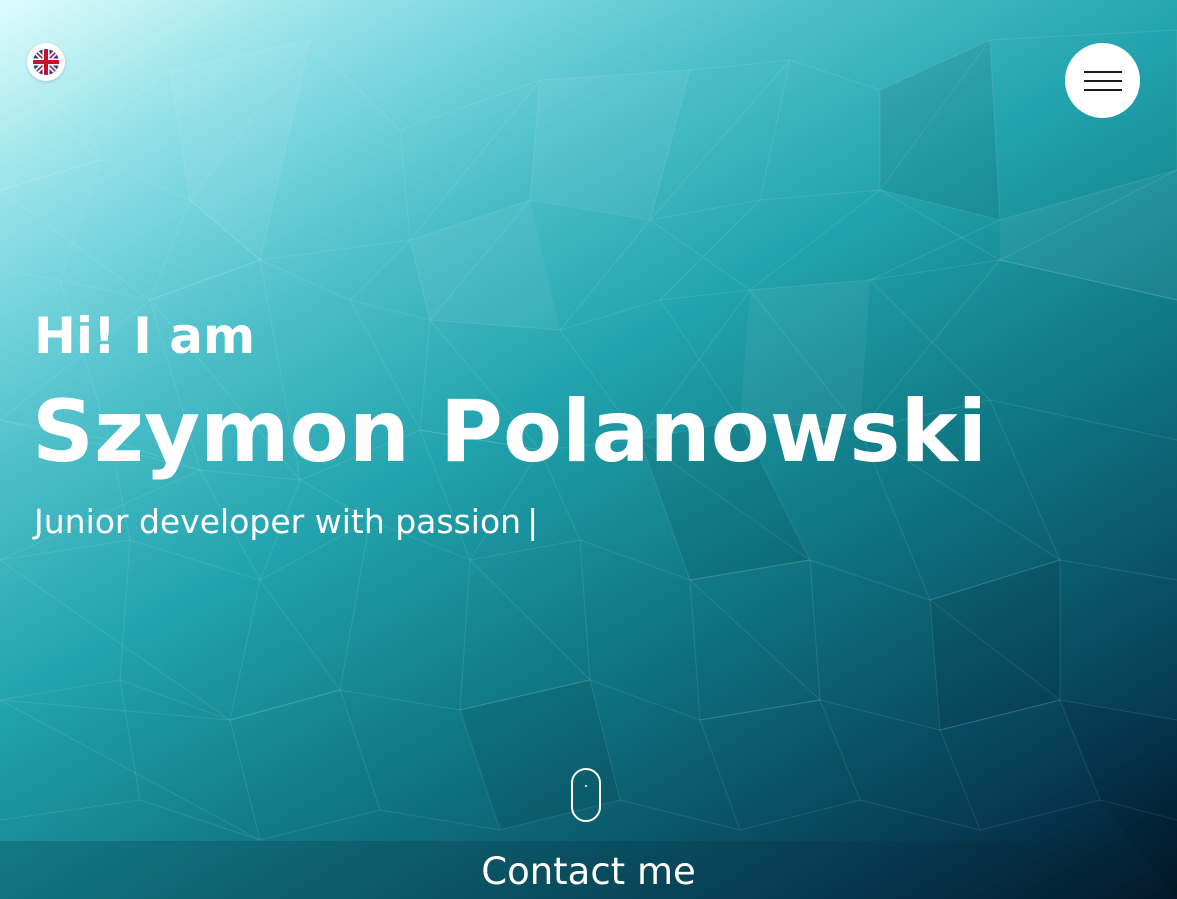 The image size is (1177, 899). Describe the element at coordinates (533, 521) in the screenshot. I see `typing-caret: |` at that location.